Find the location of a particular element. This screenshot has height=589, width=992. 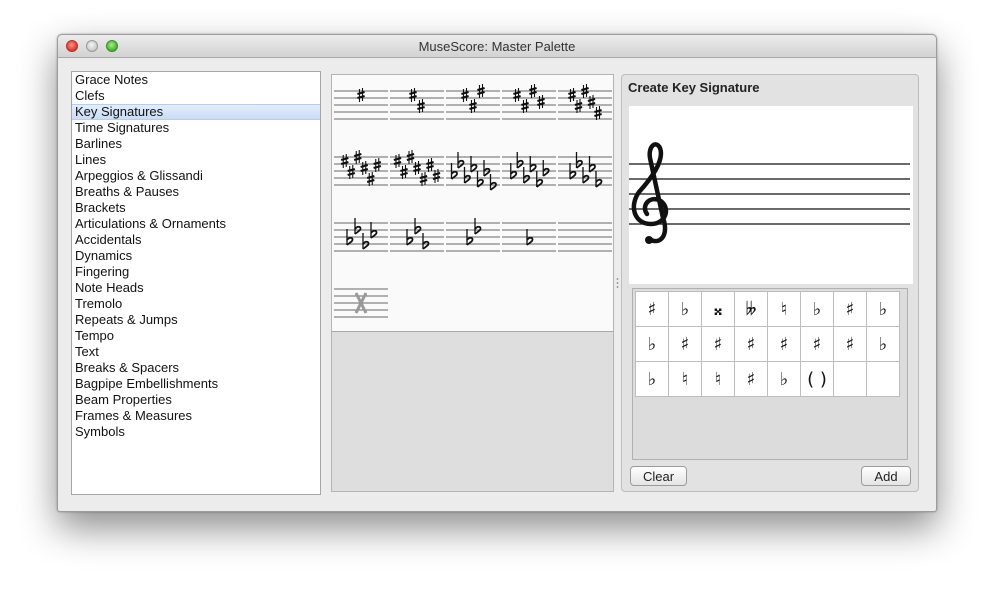

category-item: Tremolo is located at coordinates (196, 304).